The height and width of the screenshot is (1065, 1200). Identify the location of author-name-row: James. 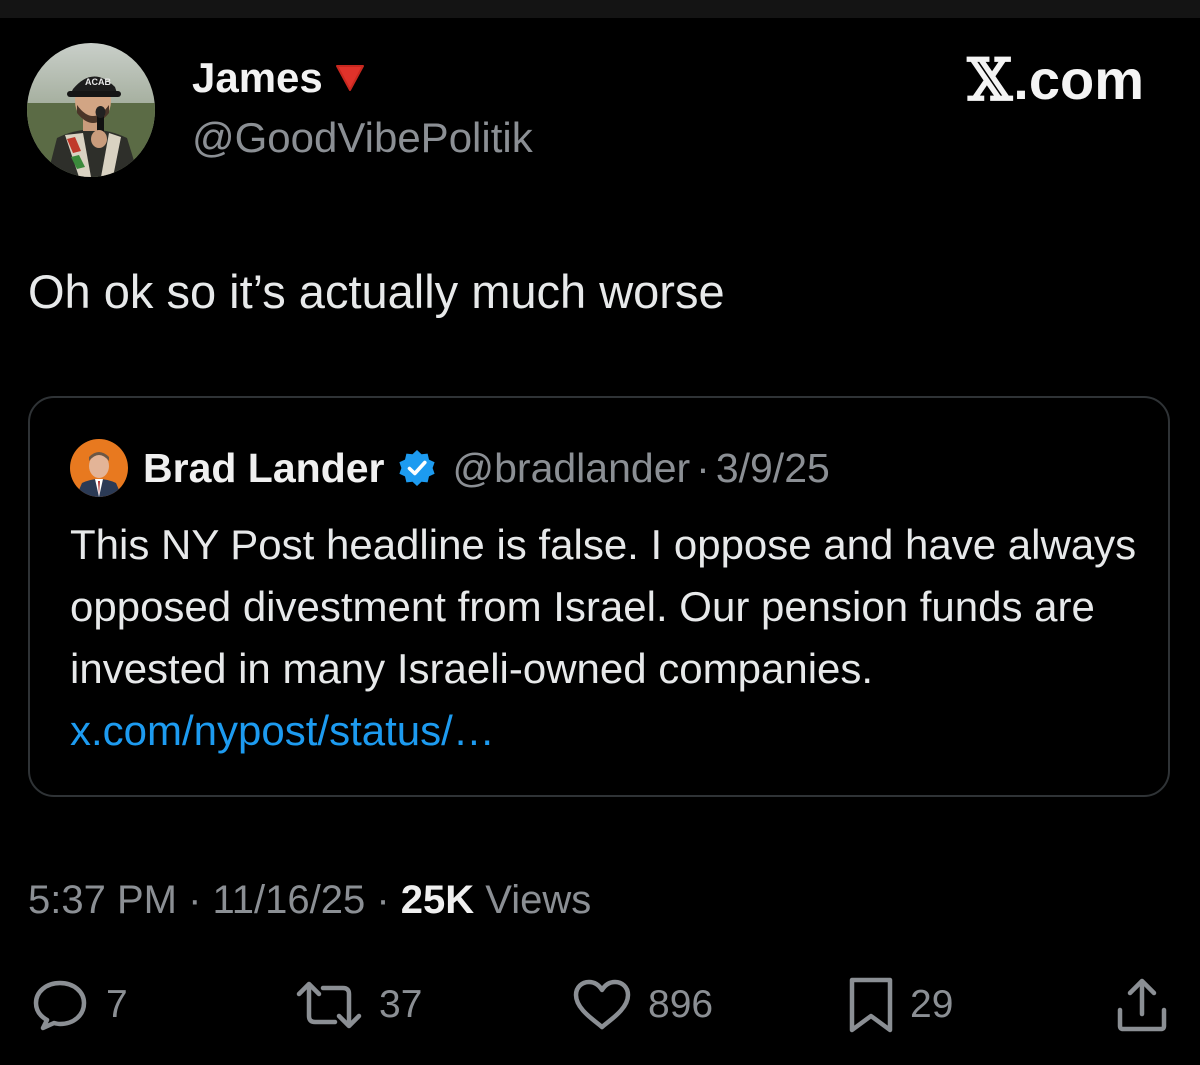
(278, 78).